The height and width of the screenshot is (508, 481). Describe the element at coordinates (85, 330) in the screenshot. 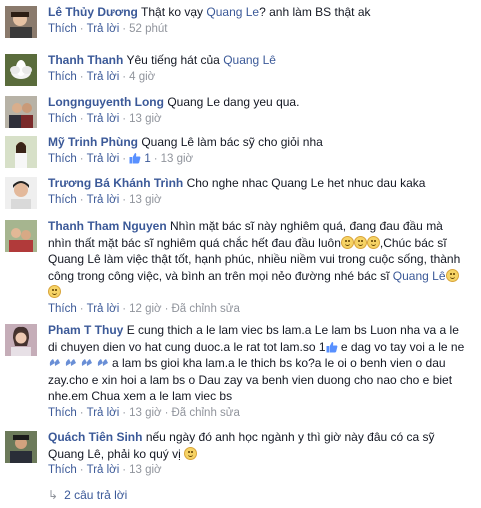

I see `commenter-name: Pham T Thuy` at that location.